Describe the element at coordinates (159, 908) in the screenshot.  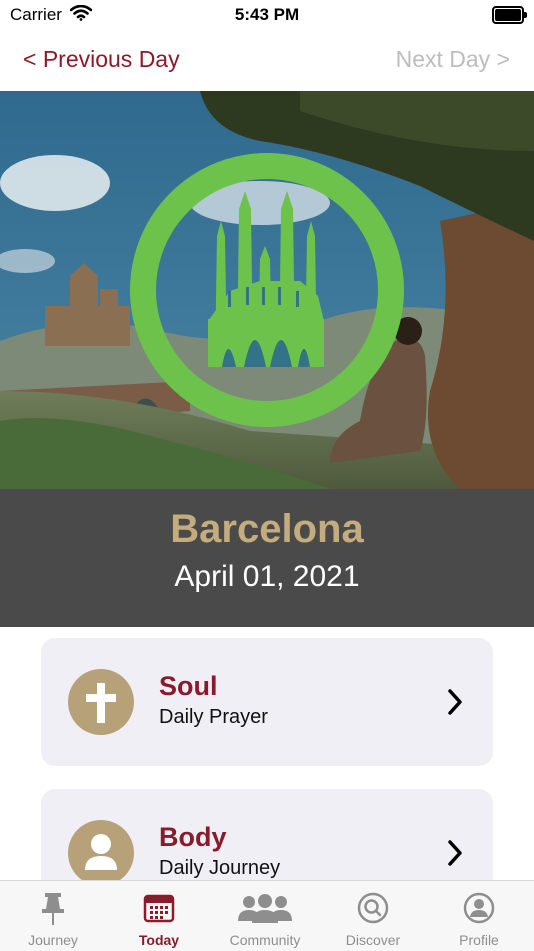
I see `calendar-icon` at that location.